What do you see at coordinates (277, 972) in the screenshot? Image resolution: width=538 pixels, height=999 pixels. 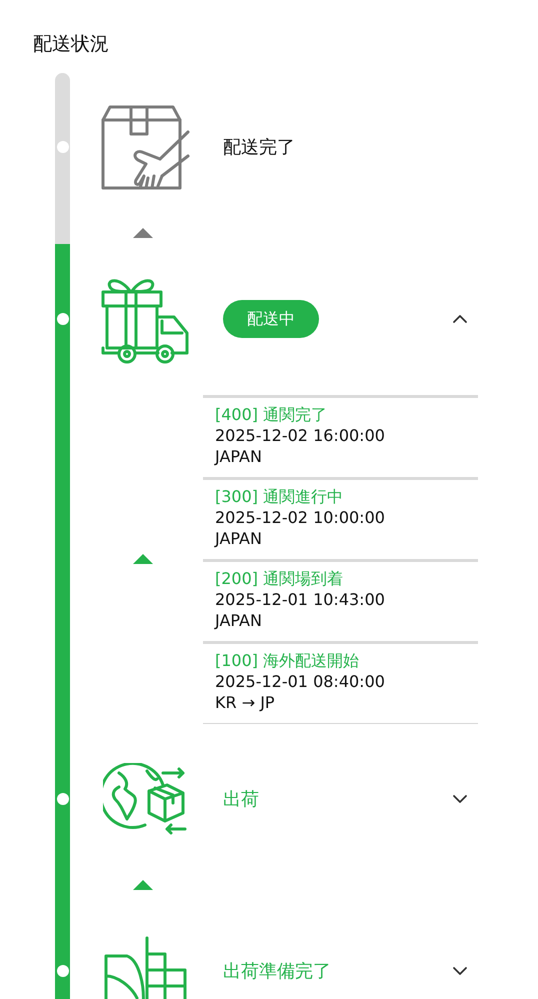 I see `step-label: 出荷準備完了` at bounding box center [277, 972].